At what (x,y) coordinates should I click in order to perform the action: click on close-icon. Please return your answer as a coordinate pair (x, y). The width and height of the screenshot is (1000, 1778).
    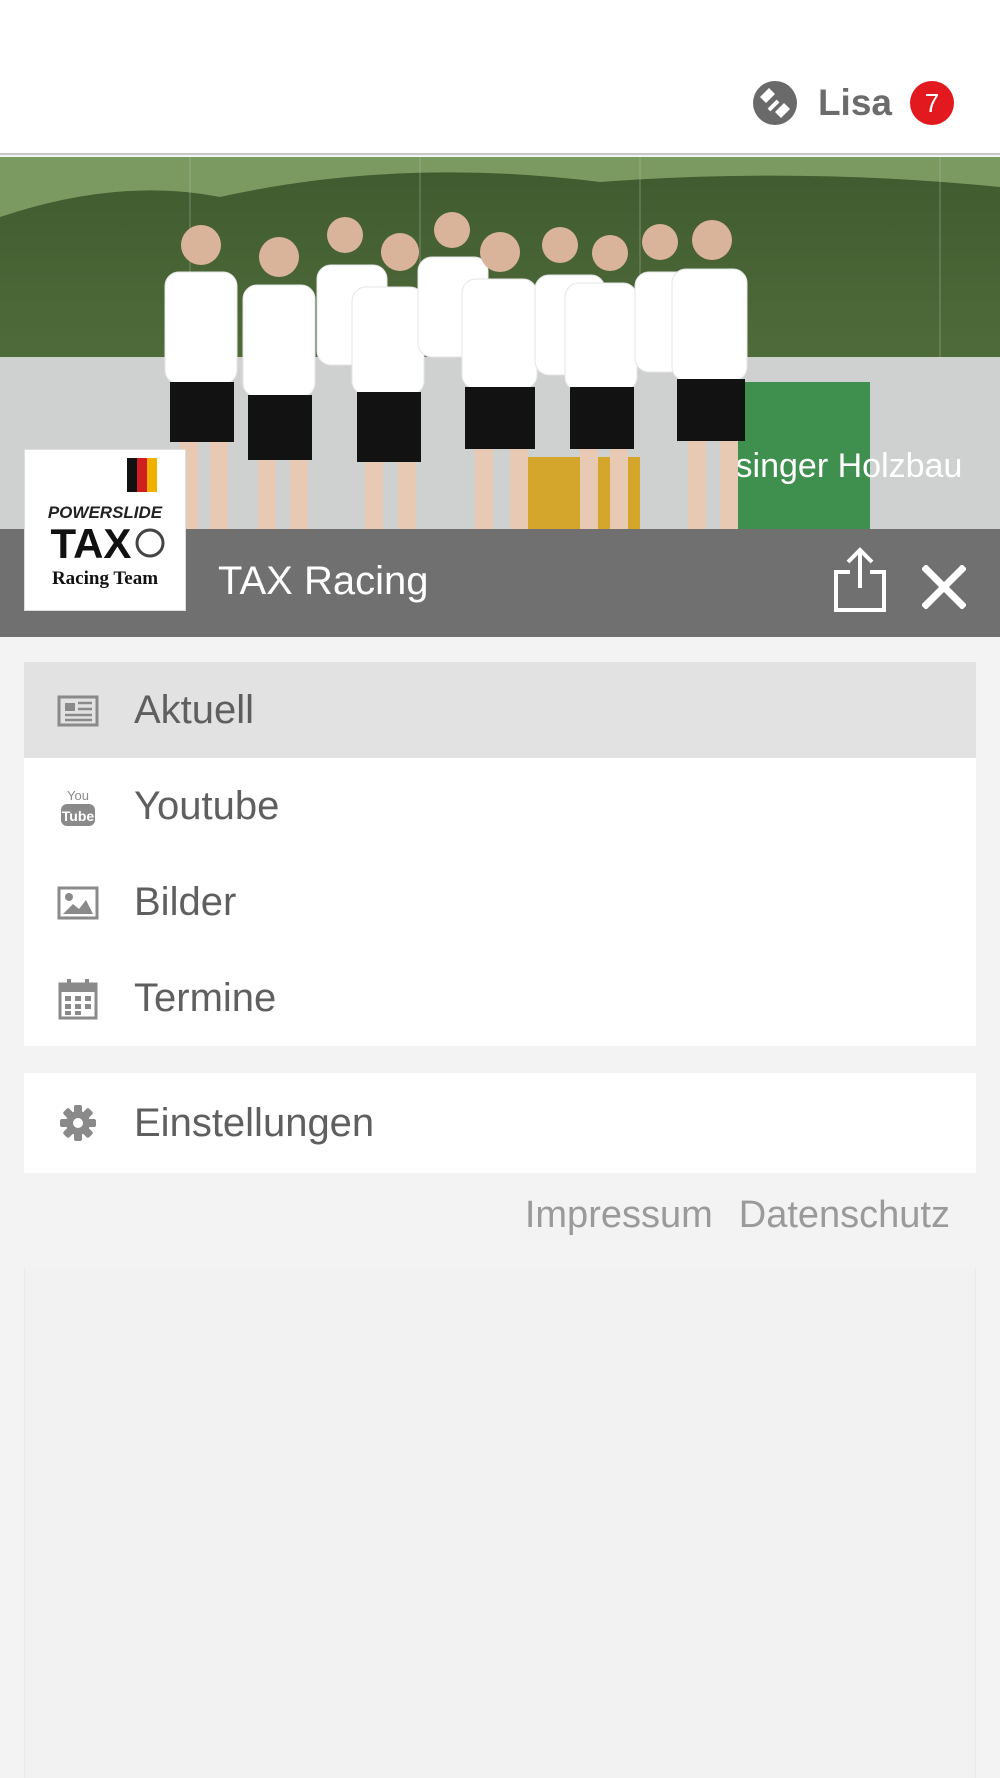
    Looking at the image, I should click on (944, 587).